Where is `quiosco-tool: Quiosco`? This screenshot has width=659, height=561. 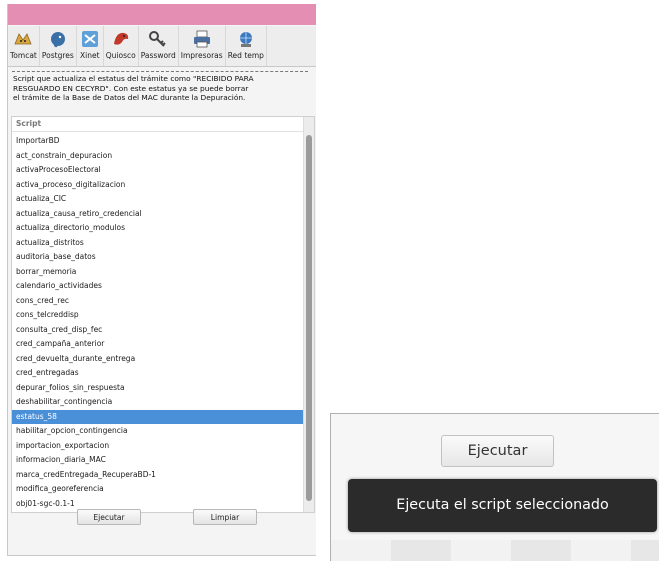 quiosco-tool: Quiosco is located at coordinates (121, 46).